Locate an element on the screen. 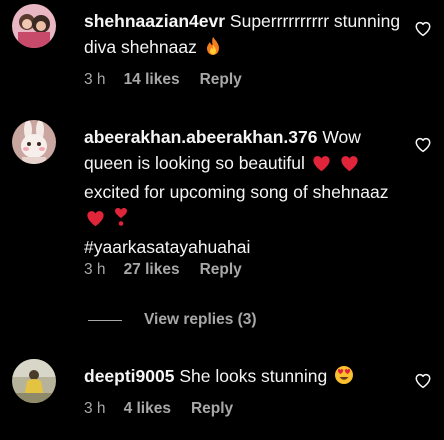  comment-meta: 3 h 27 likes Reply is located at coordinates (163, 270).